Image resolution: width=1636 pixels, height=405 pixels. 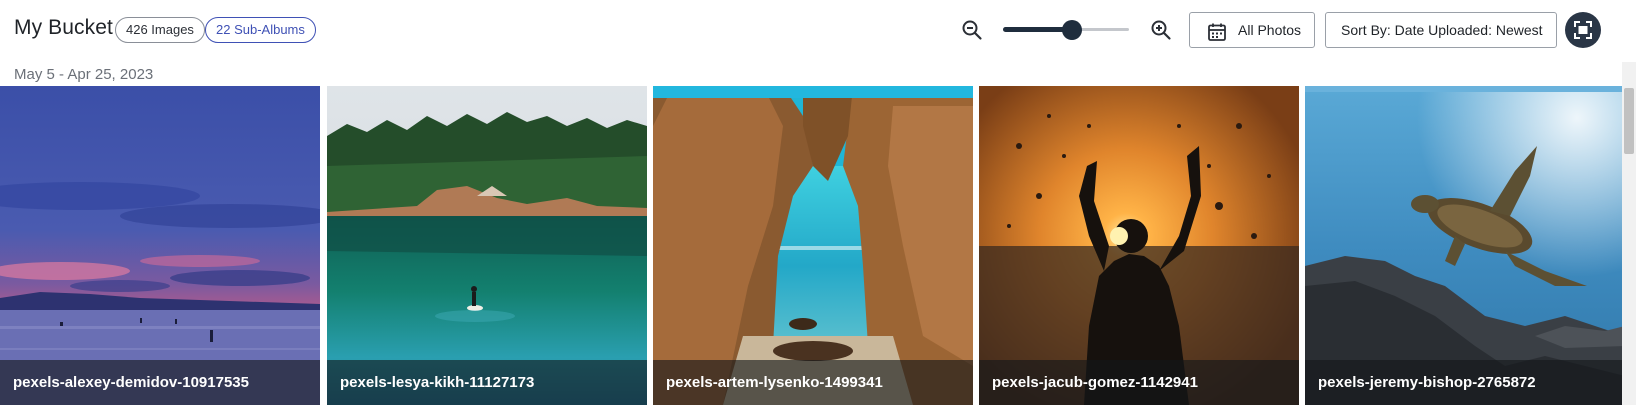 What do you see at coordinates (1270, 30) in the screenshot?
I see `all-photos-label: All Photos` at bounding box center [1270, 30].